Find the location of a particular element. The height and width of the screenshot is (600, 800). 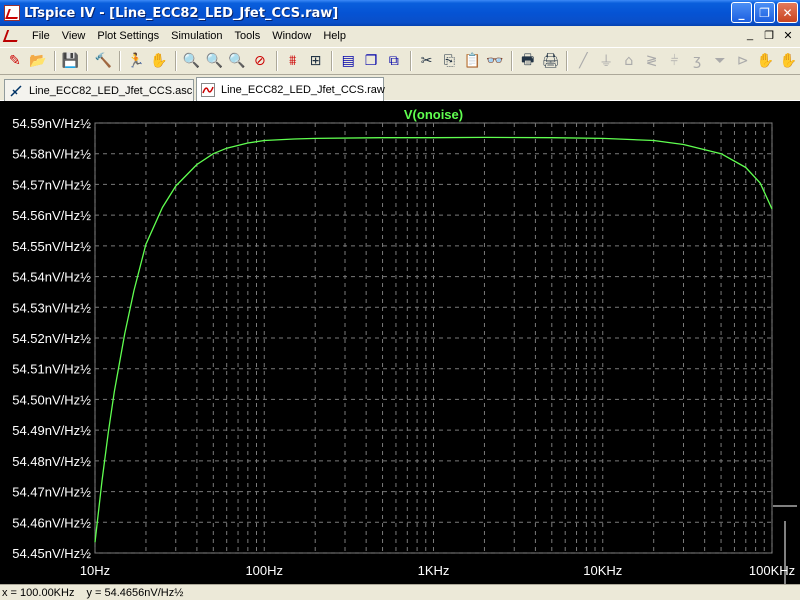

resistor-icon: ≷ is located at coordinates (652, 61).